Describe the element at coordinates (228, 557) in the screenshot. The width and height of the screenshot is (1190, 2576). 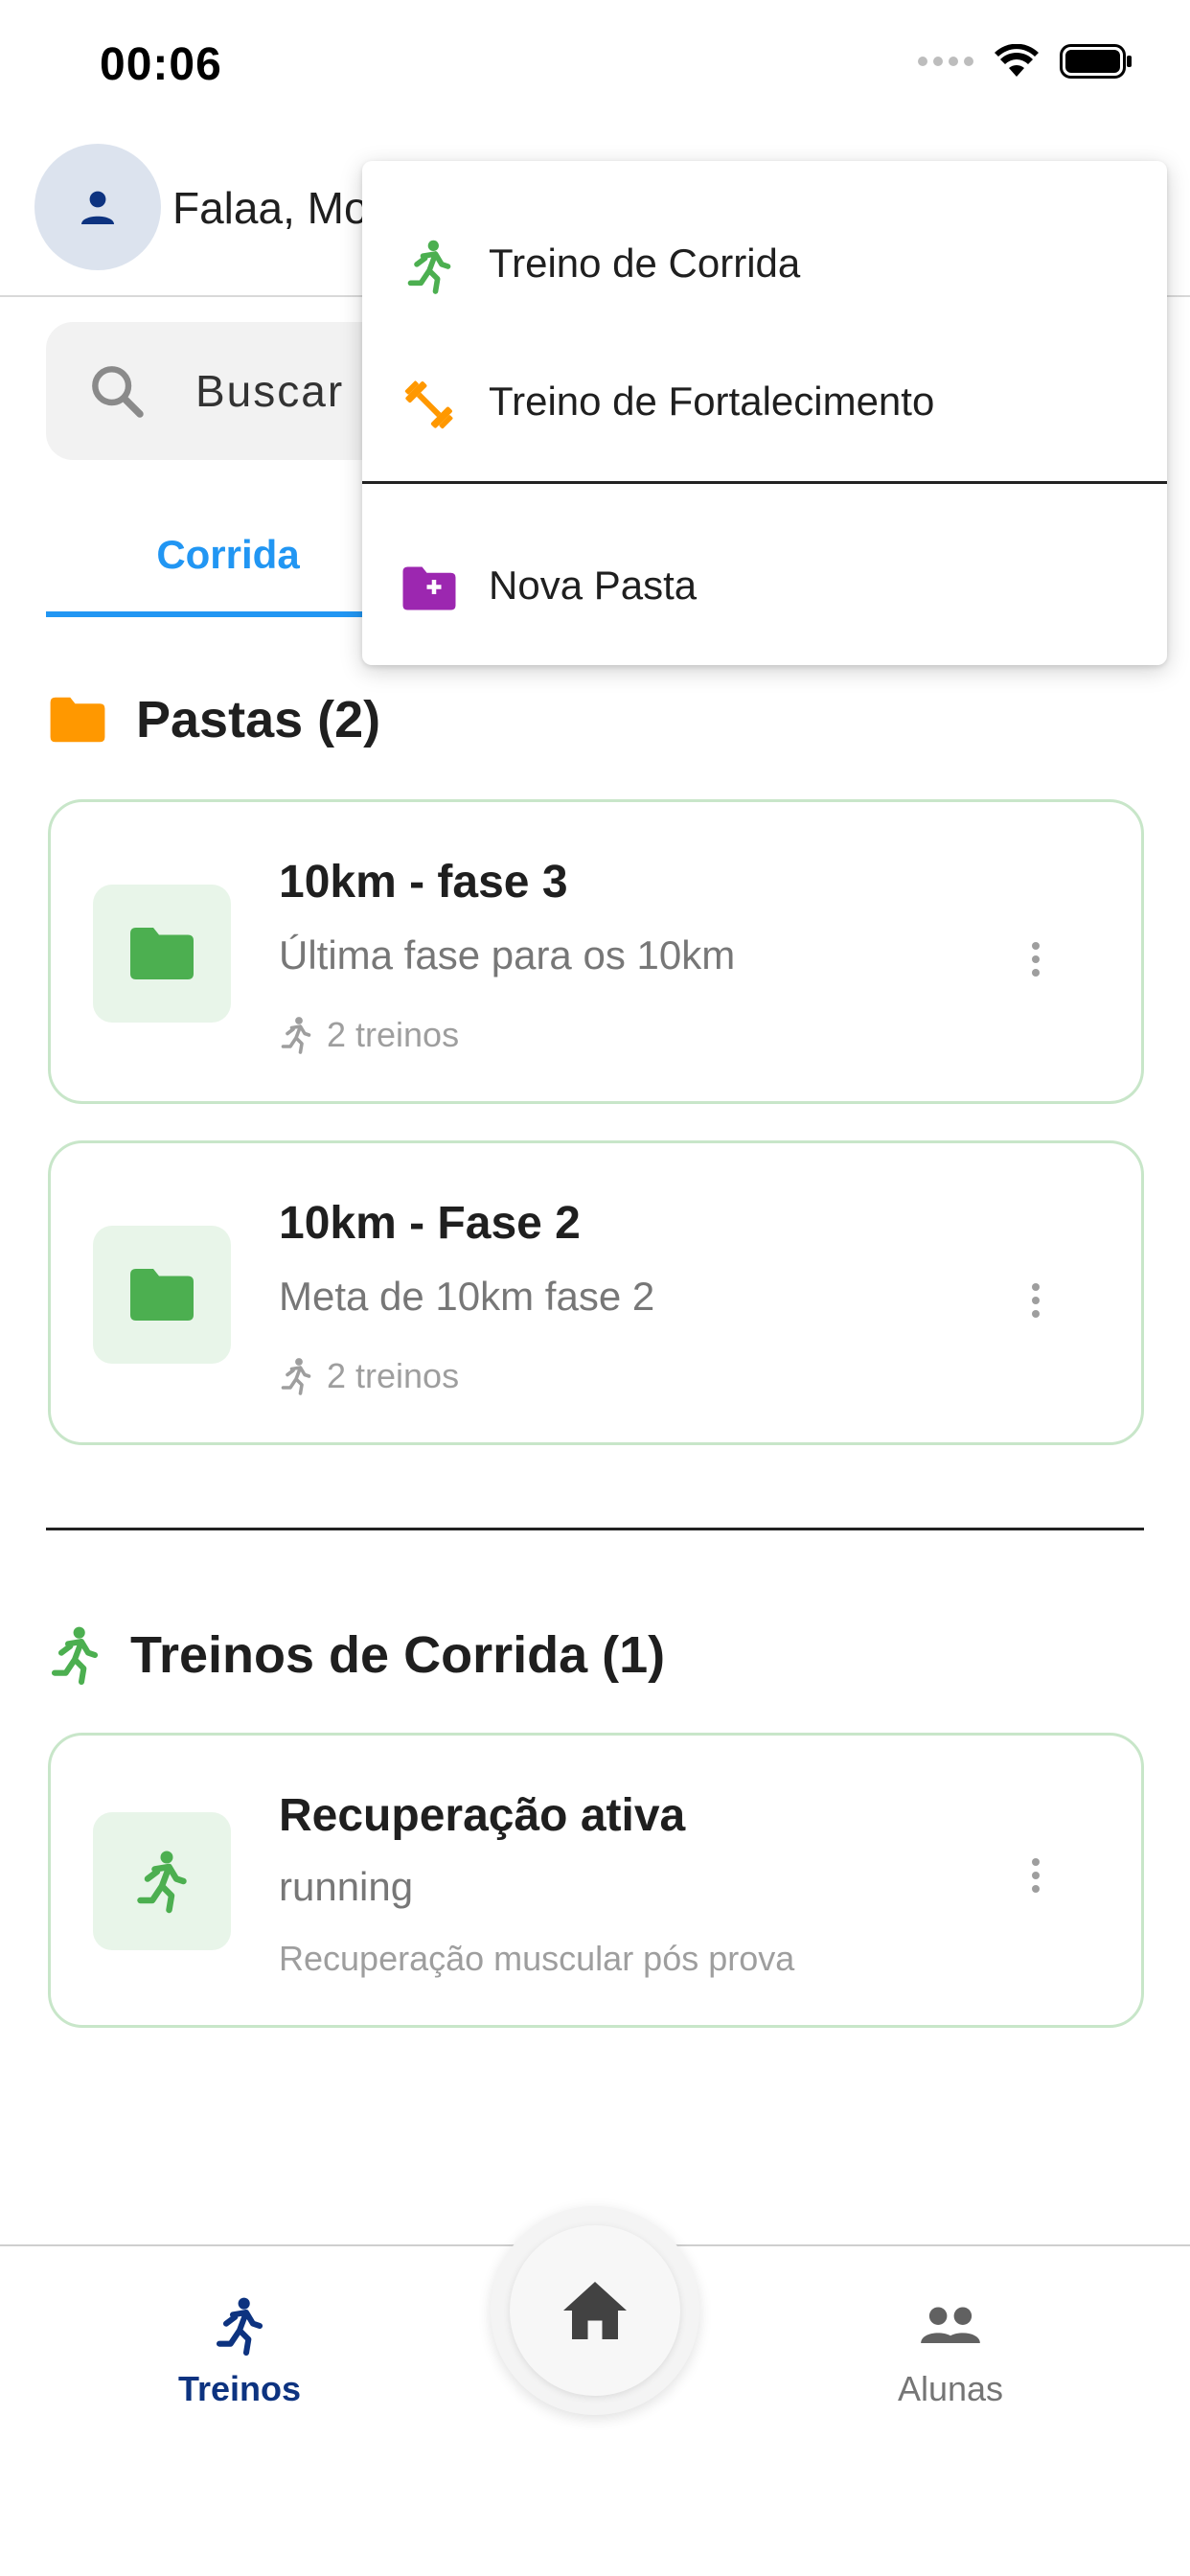
I see `tab-corrida: Corrida` at that location.